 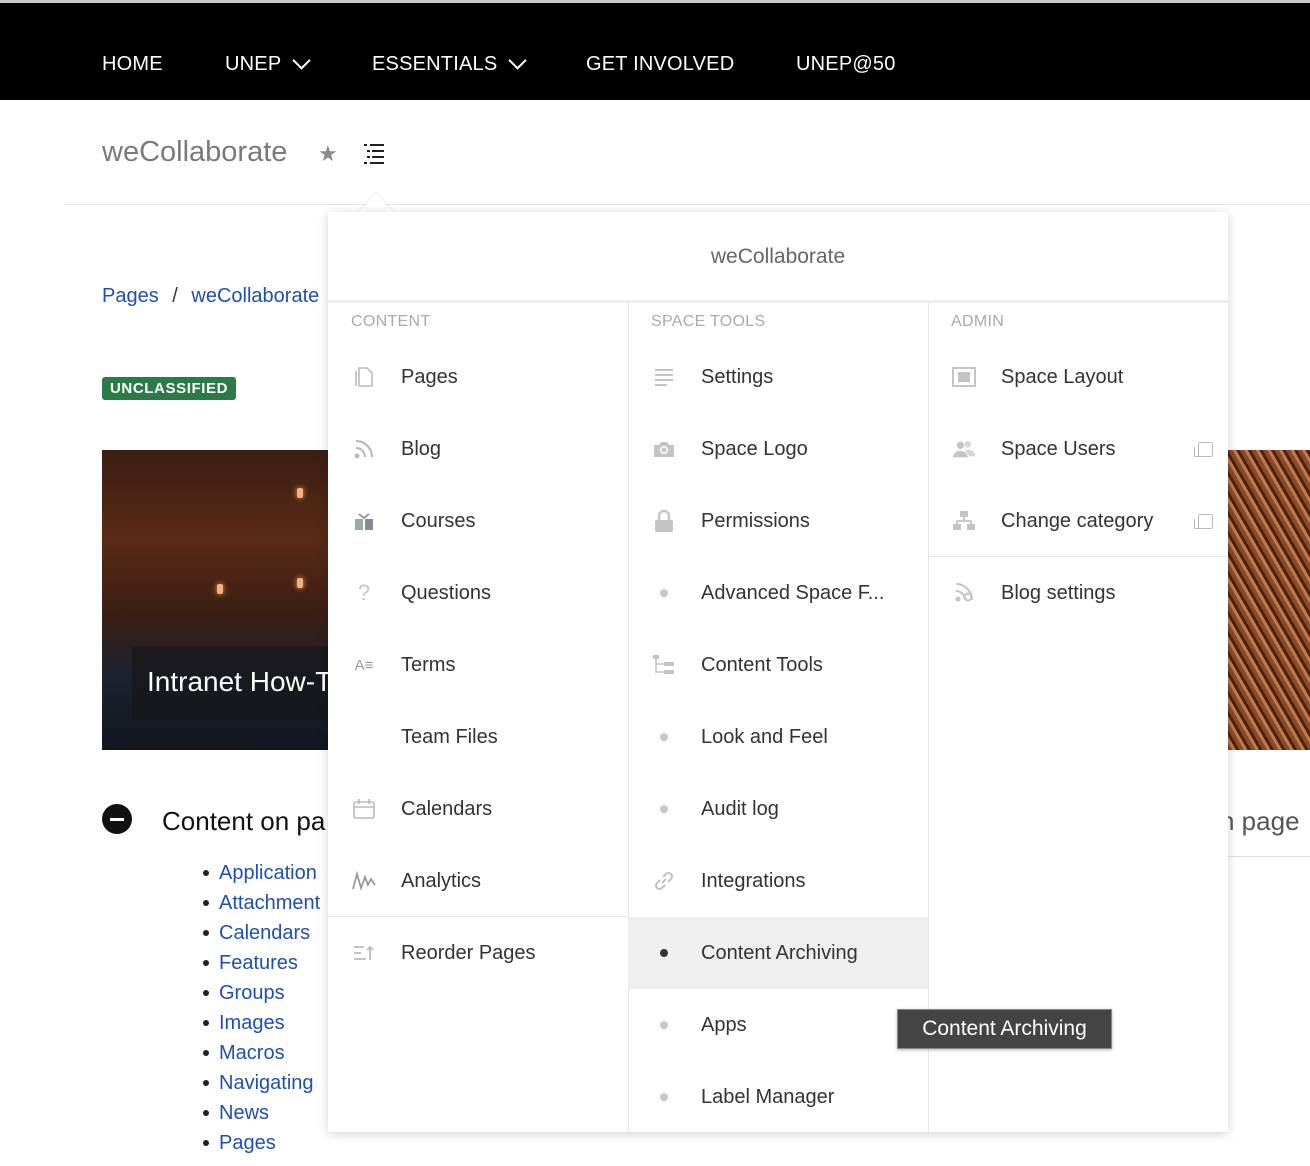 I want to click on nav-essentials-label: ESSENTIALS, so click(x=435, y=64).